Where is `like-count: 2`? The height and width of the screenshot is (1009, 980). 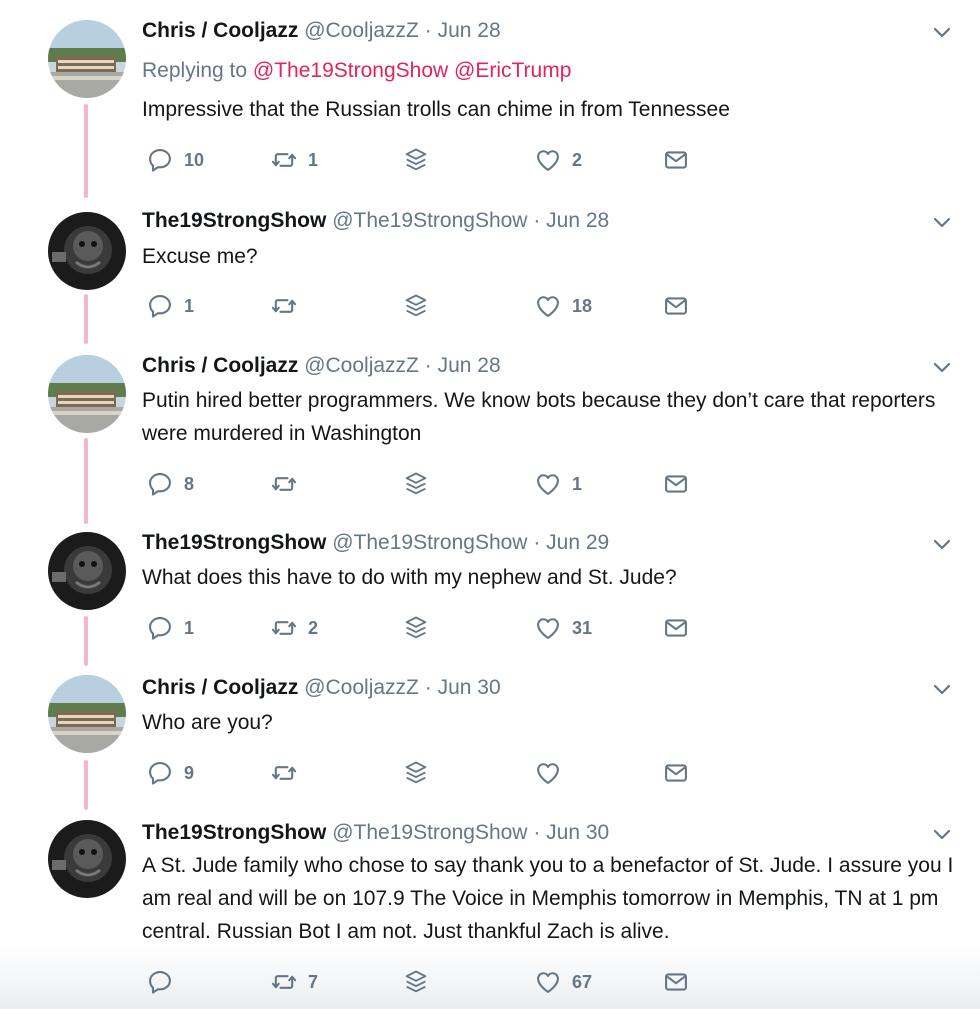 like-count: 2 is located at coordinates (577, 159).